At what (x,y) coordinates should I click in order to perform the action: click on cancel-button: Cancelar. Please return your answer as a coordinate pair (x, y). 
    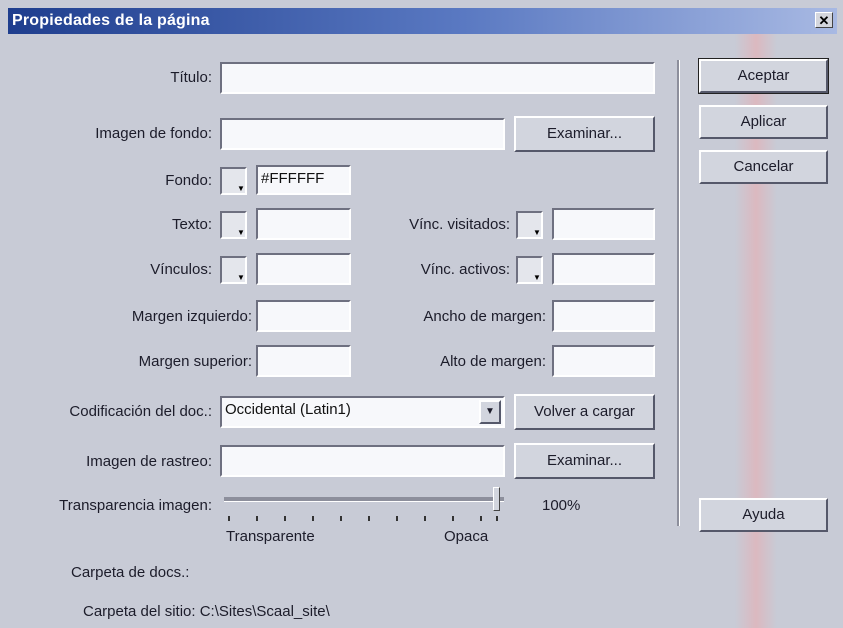
    Looking at the image, I should click on (763, 167).